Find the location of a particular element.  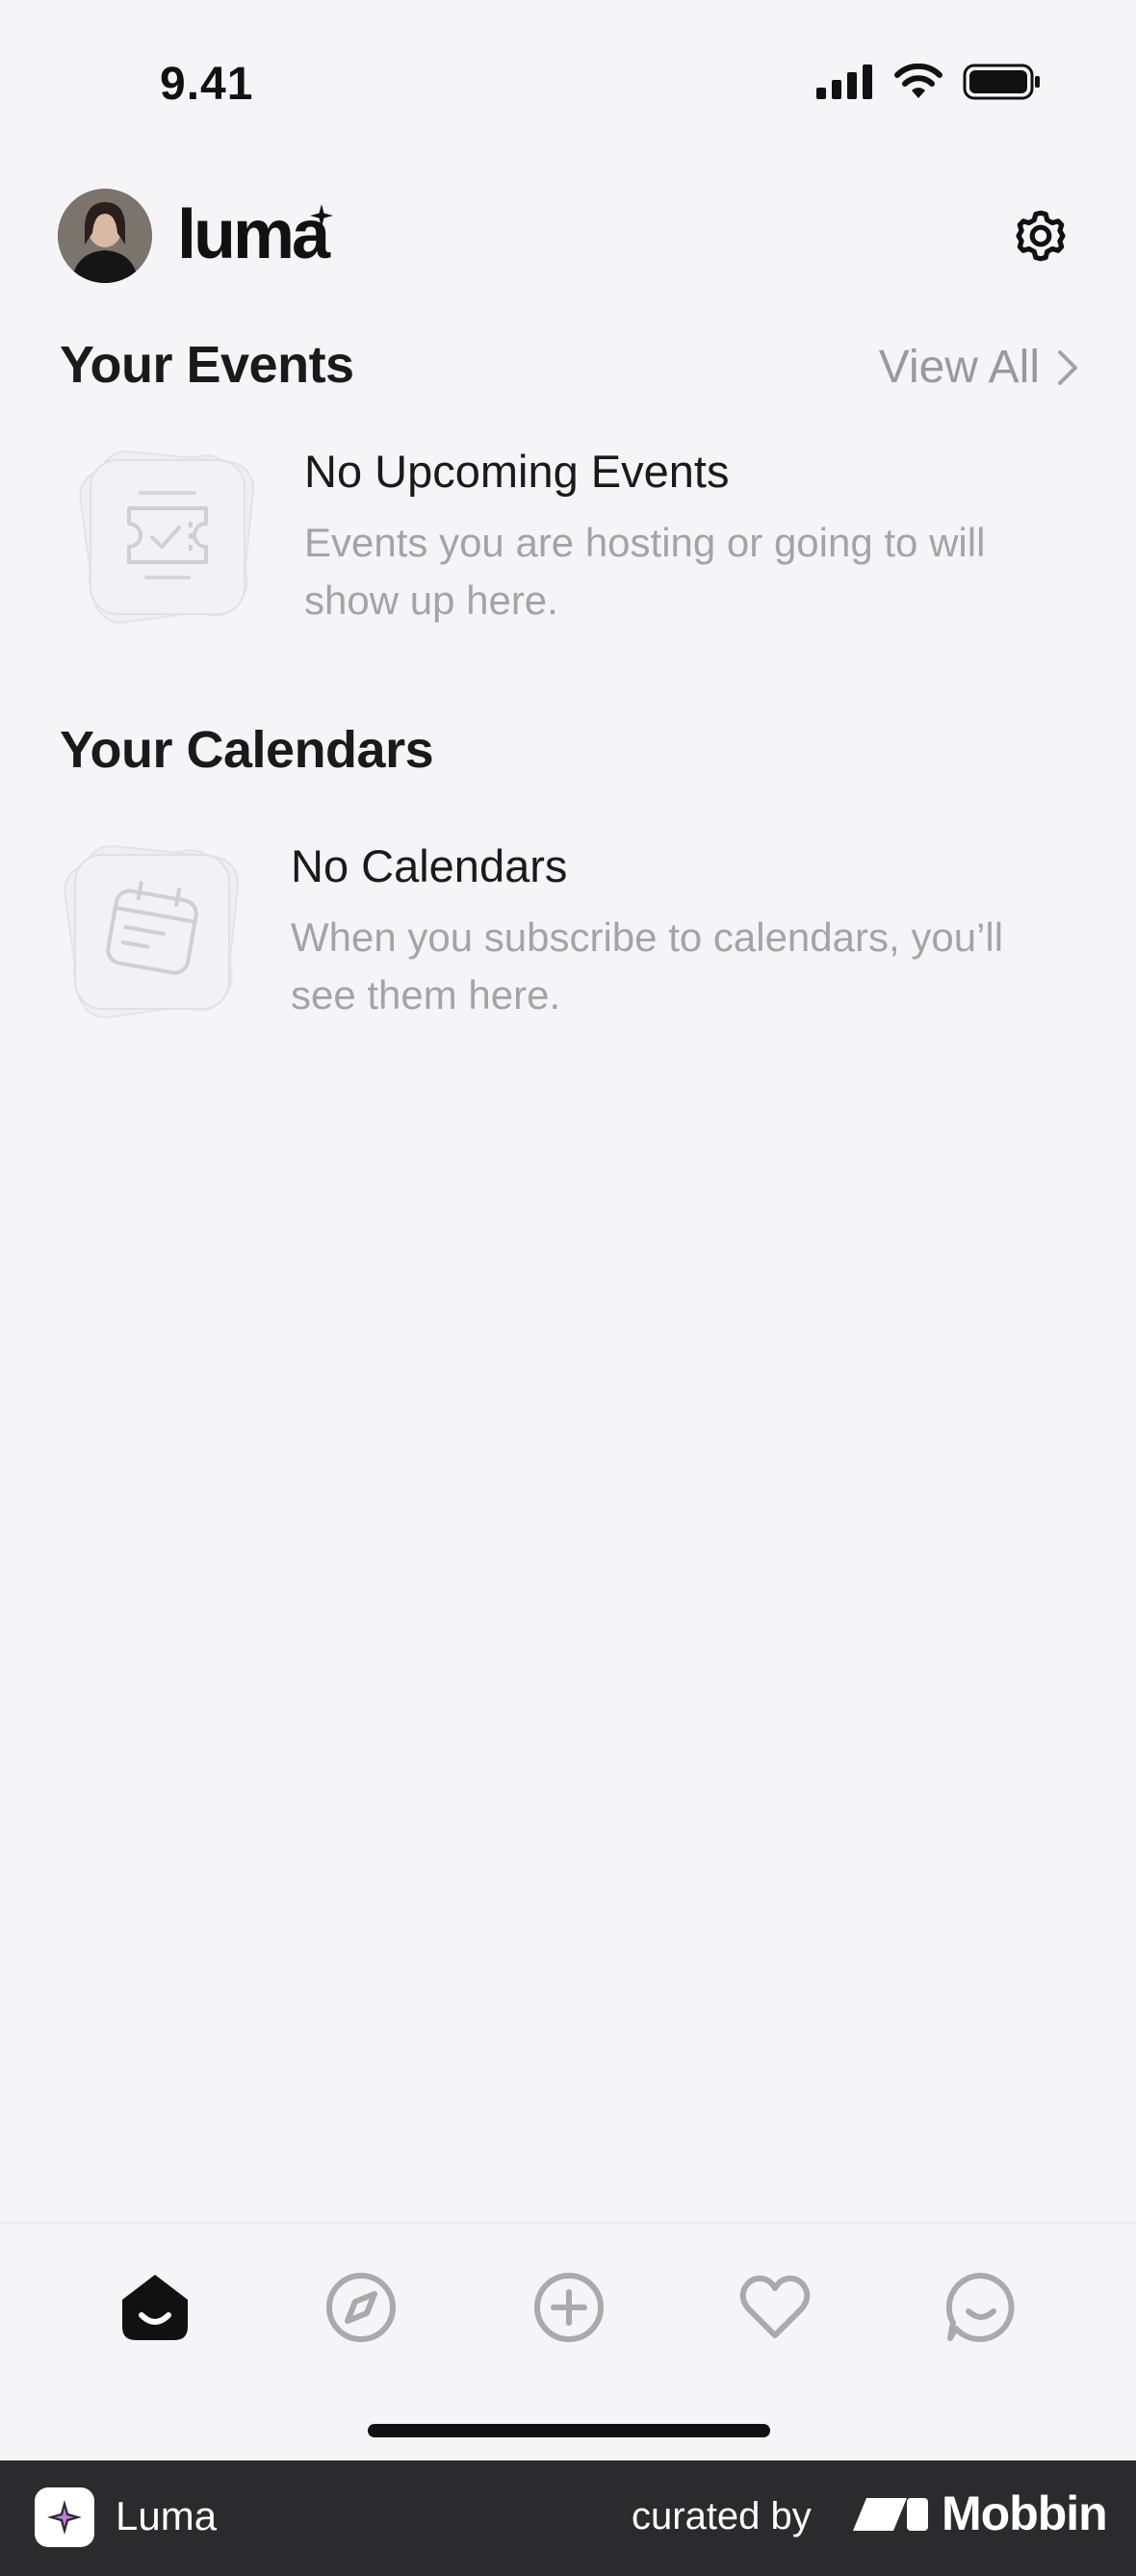

status-icons is located at coordinates (929, 82).